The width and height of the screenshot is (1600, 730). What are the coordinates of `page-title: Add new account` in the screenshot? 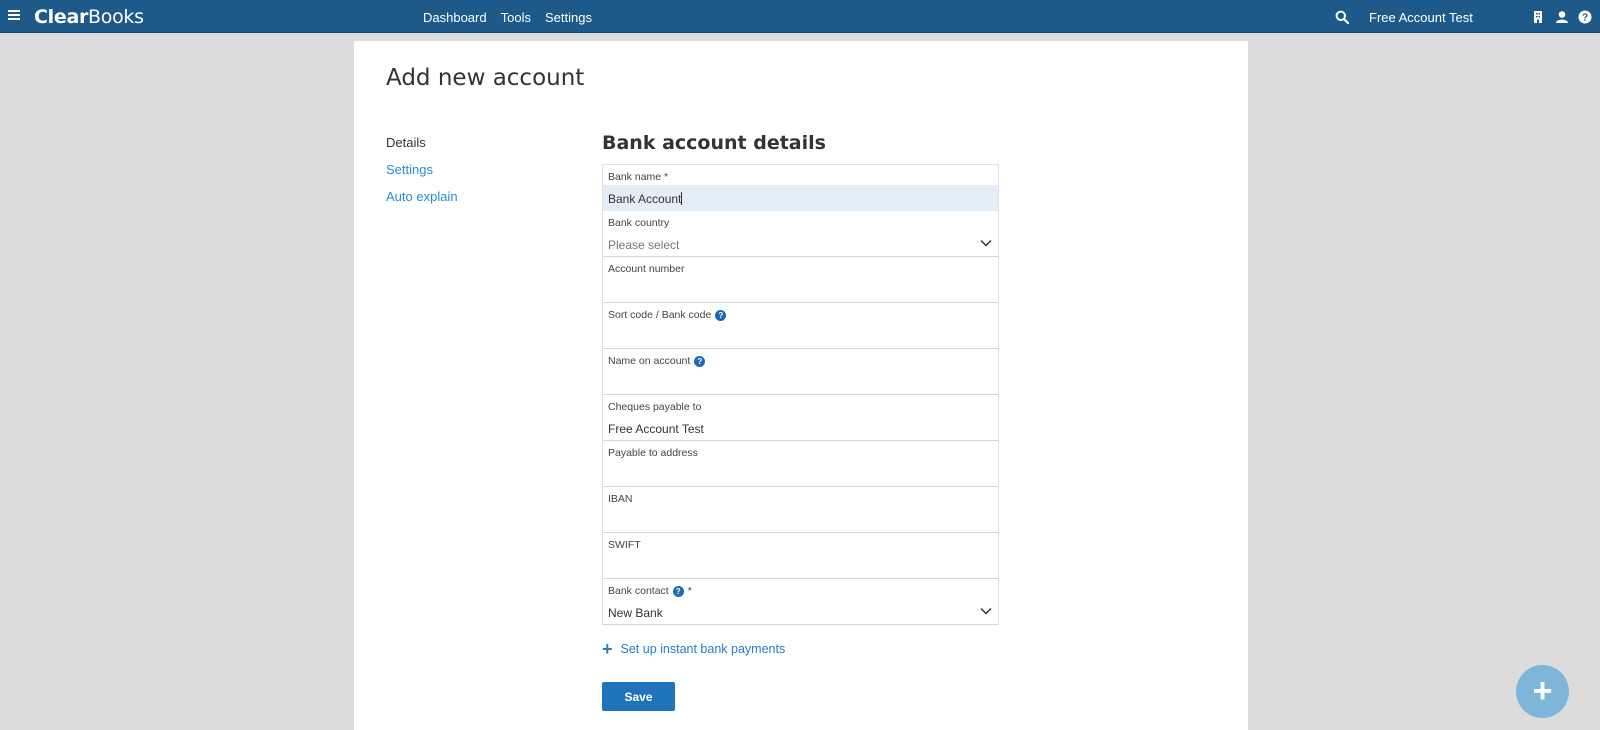 It's located at (485, 78).